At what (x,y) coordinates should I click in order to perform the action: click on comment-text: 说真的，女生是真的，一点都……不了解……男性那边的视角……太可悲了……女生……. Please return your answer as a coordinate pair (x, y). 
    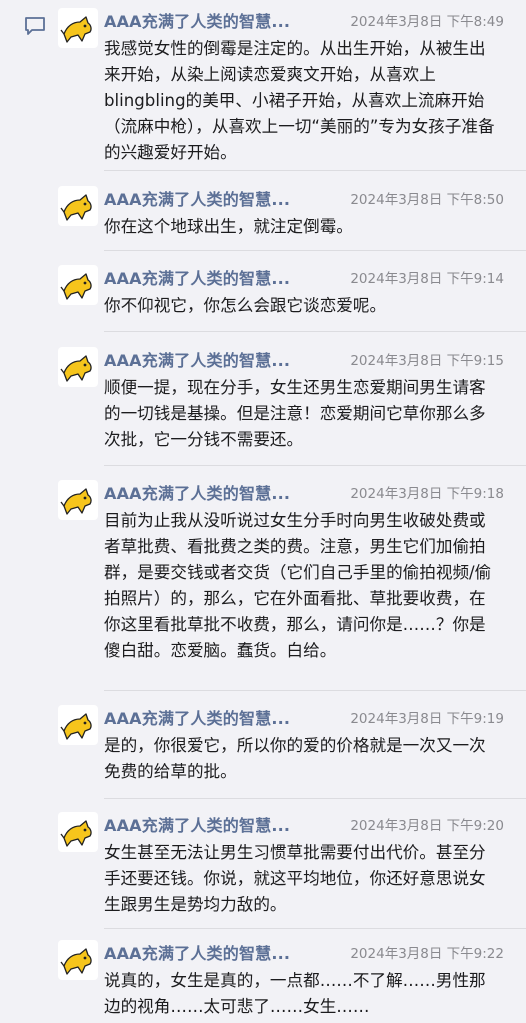
    Looking at the image, I should click on (295, 993).